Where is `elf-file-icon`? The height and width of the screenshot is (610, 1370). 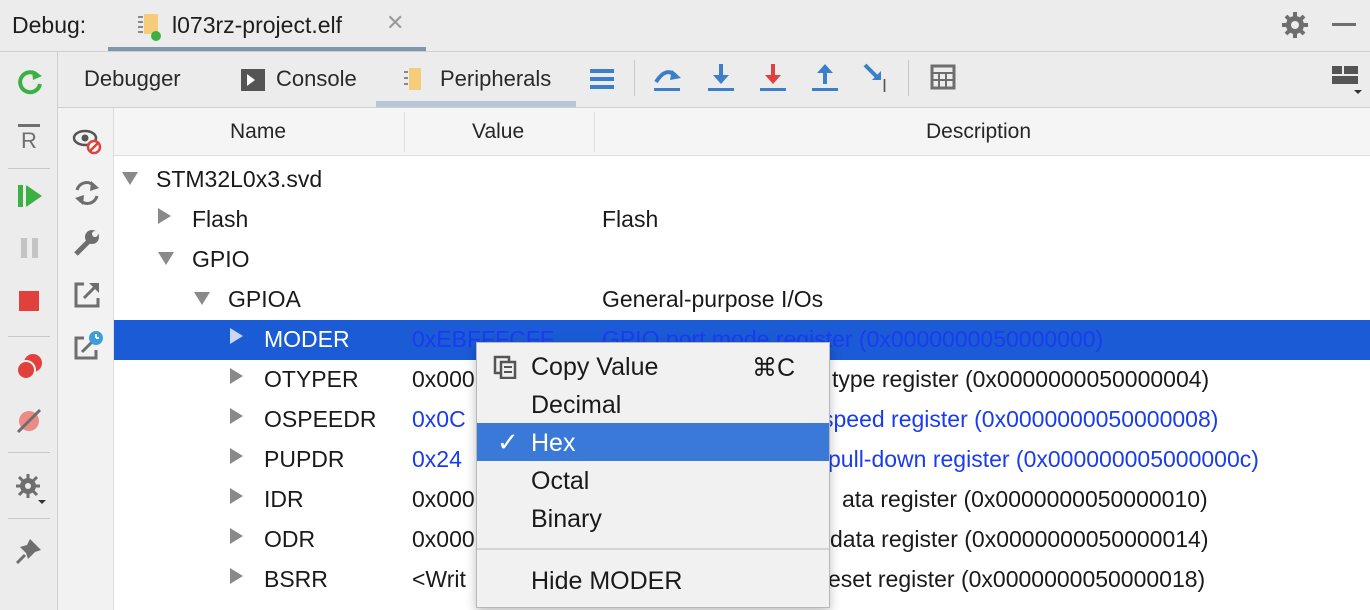
elf-file-icon is located at coordinates (149, 27).